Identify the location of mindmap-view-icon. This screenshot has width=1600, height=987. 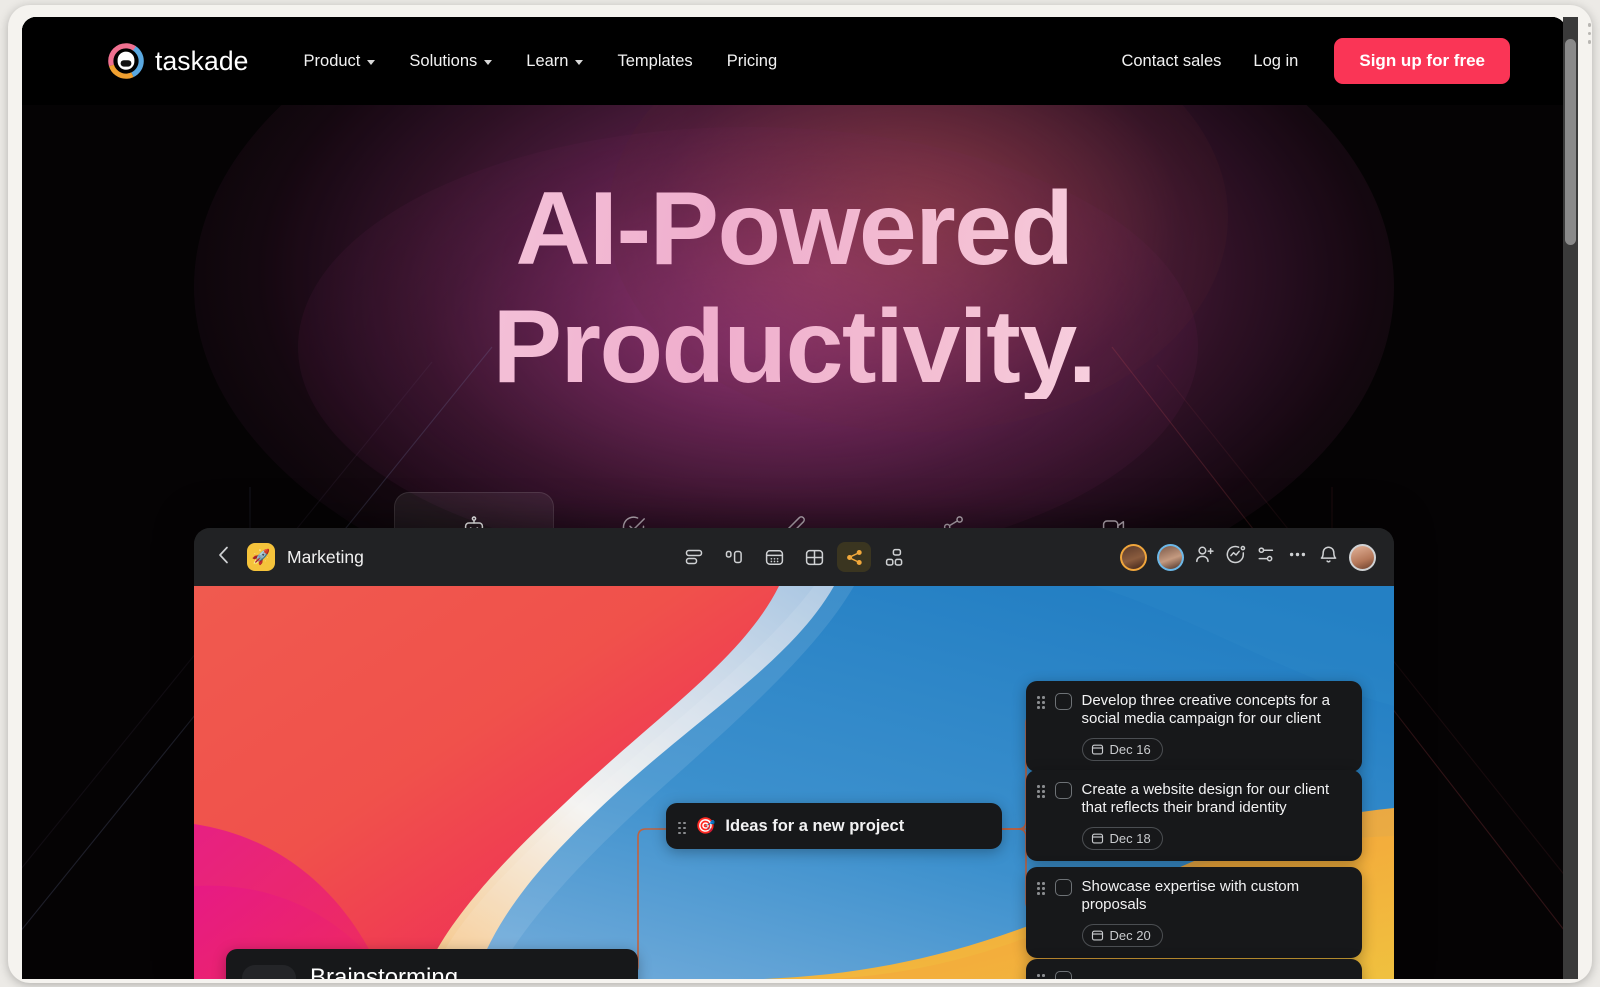
(854, 557).